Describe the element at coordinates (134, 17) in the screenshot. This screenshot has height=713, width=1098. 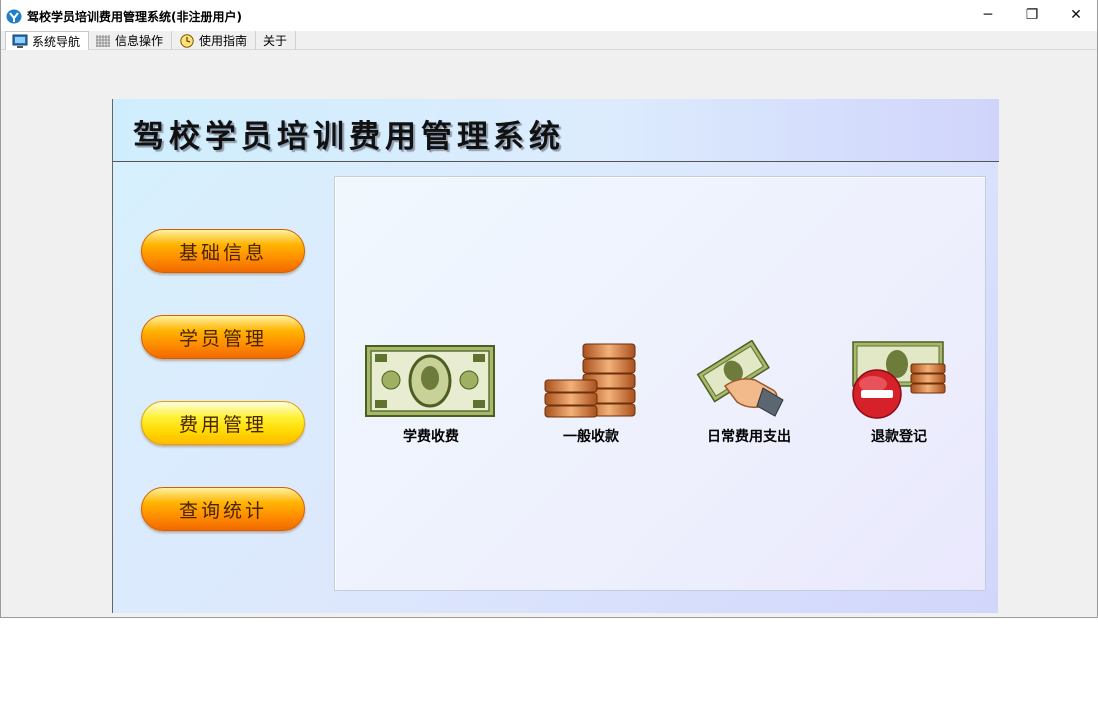
I see `window-title: 驾校学员培训费用管理系统(非注册用户)` at that location.